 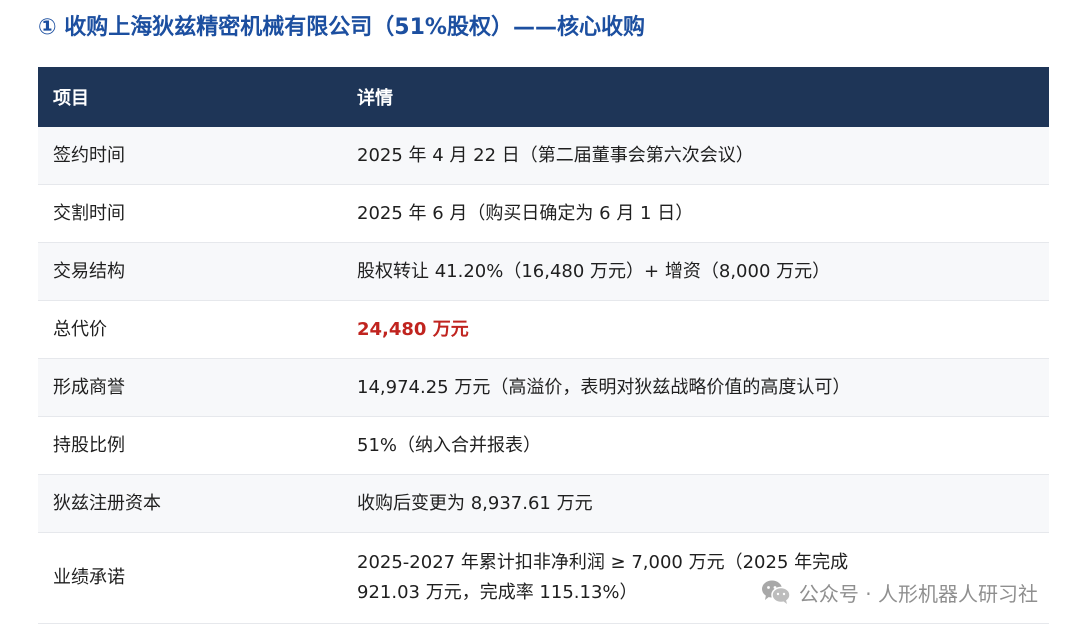 I want to click on watermark: 公众号 · 人形机器人研习社, so click(x=899, y=592).